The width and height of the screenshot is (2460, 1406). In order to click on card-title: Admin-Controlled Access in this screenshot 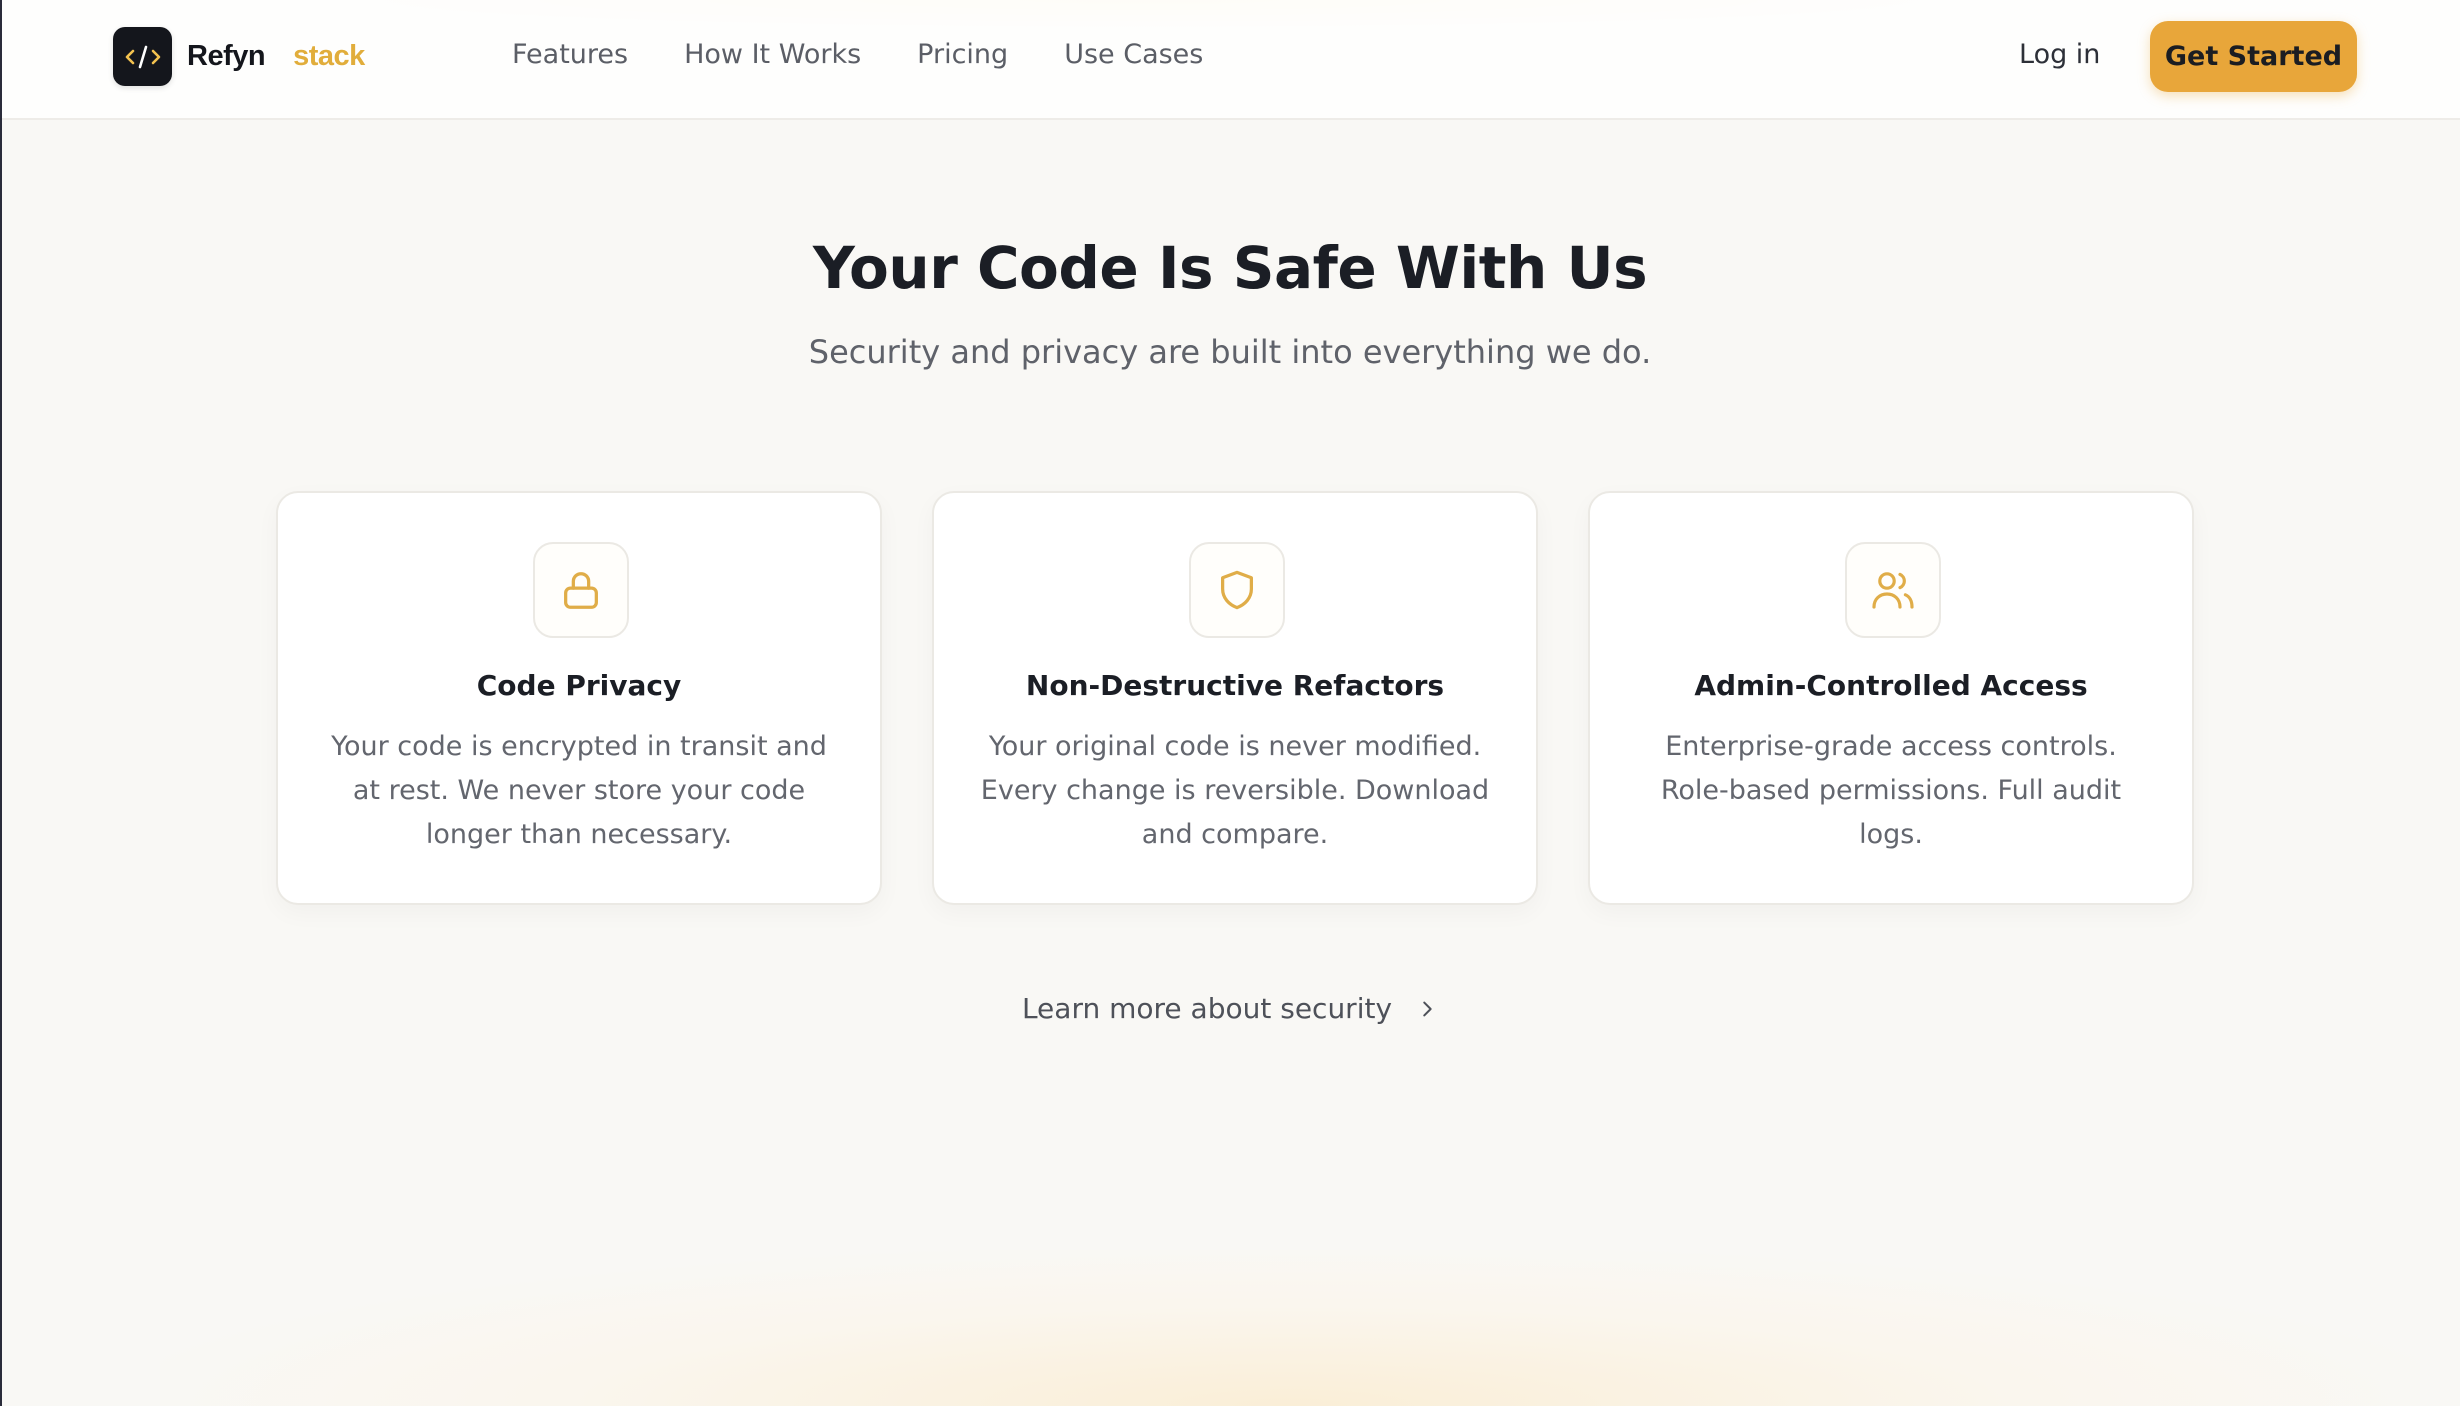, I will do `click(1891, 685)`.